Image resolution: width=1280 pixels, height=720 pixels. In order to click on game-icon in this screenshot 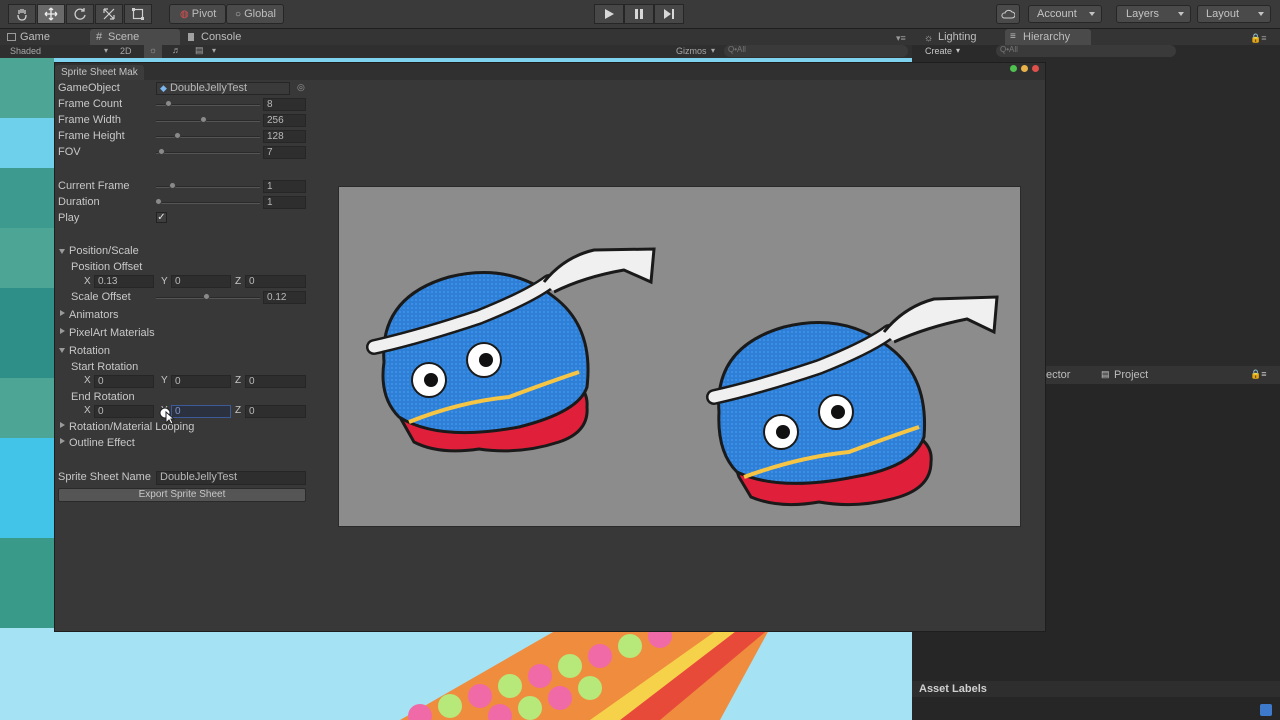, I will do `click(11, 37)`.